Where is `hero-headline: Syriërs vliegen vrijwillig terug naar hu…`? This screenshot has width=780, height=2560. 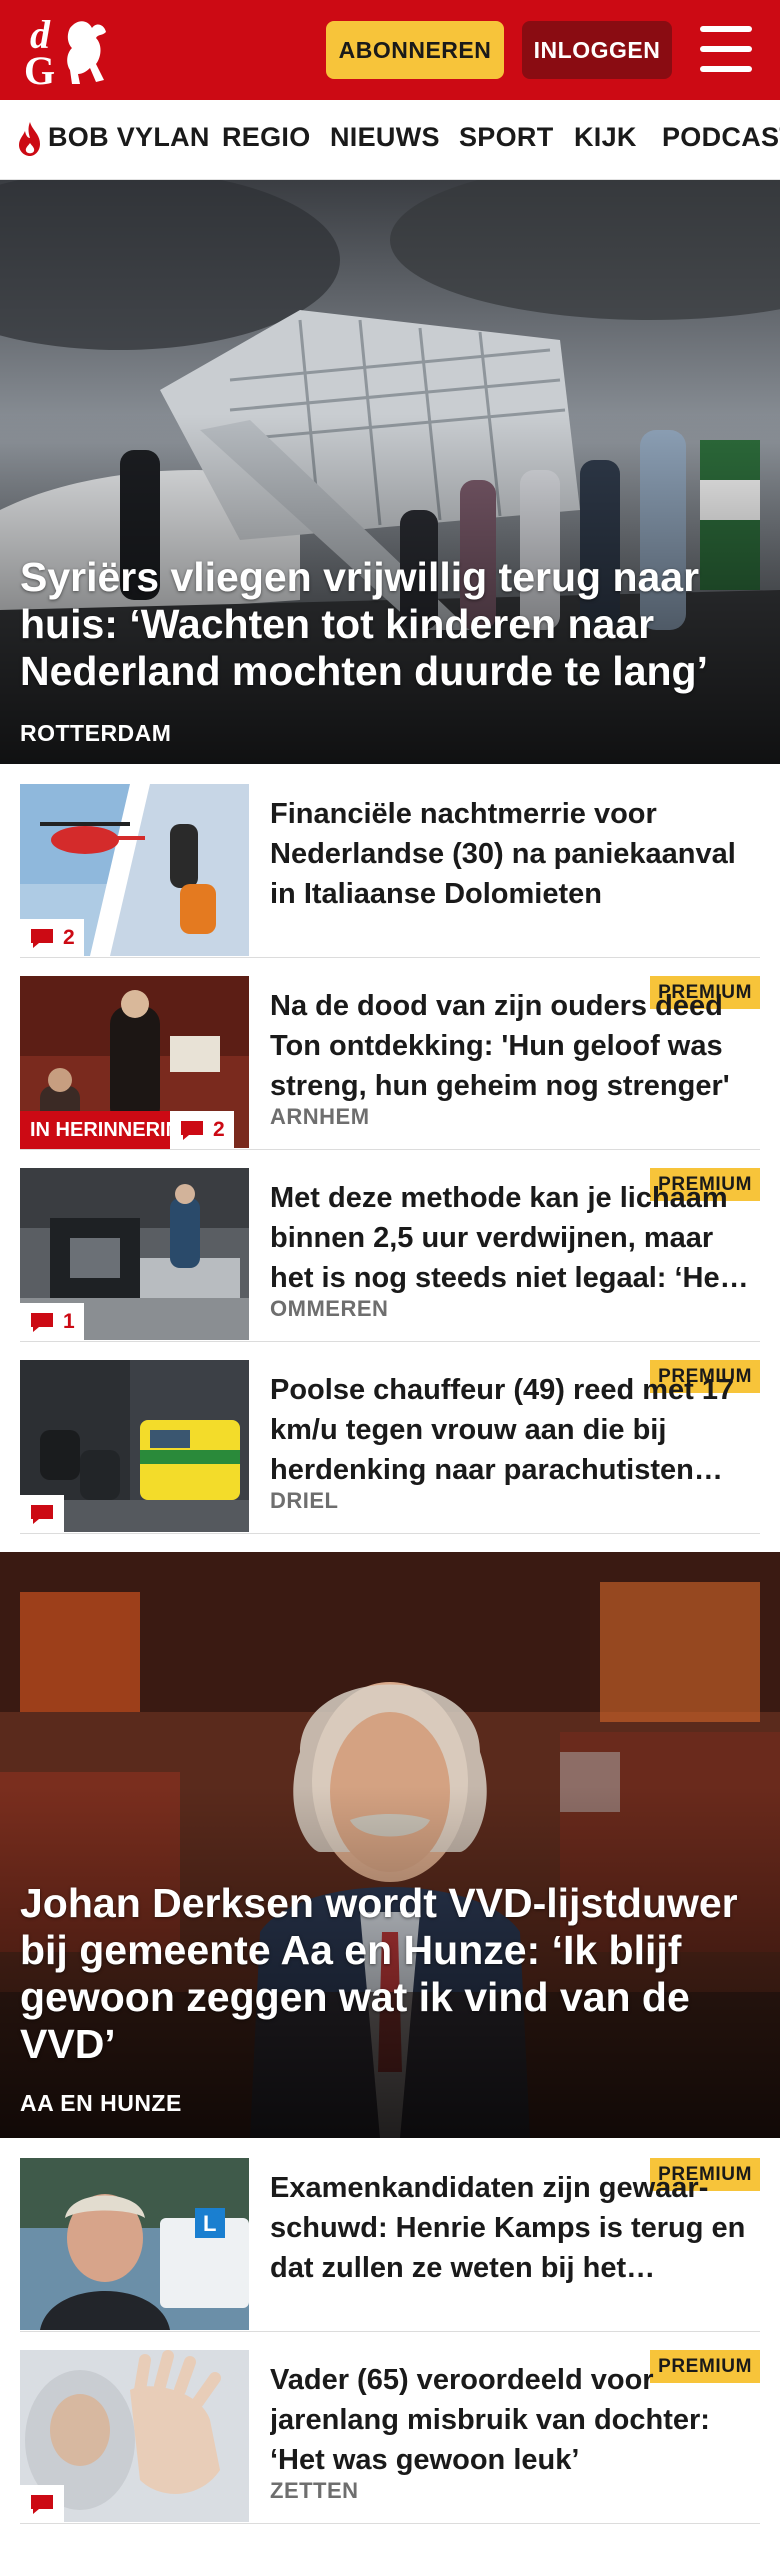
hero-headline: Syriërs vliegen vrijwillig terug naar hu… is located at coordinates (385, 624).